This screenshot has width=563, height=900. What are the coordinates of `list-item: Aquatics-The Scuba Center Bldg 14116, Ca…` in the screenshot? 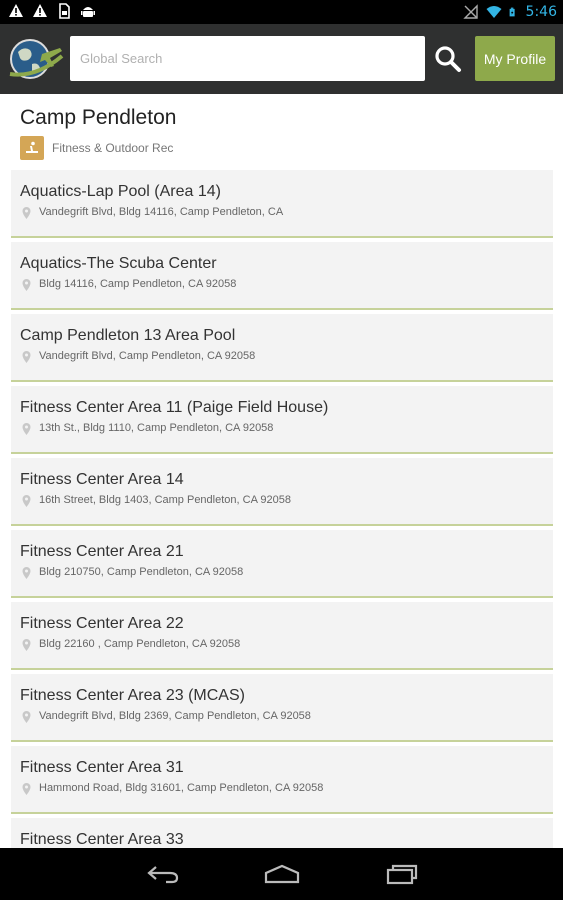 It's located at (282, 276).